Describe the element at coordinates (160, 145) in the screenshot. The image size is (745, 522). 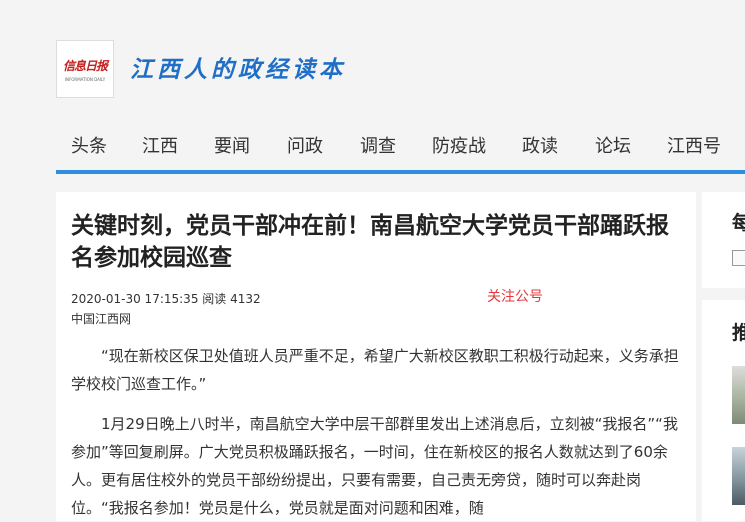
I see `nav-item-jiangxi: 江西` at that location.